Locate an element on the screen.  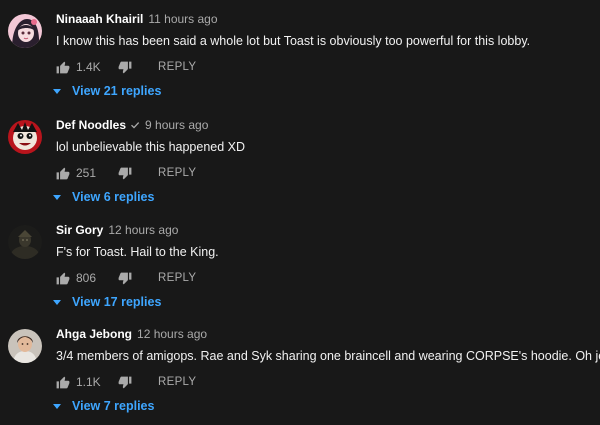
comment-actions: 806 REPLY is located at coordinates (126, 278).